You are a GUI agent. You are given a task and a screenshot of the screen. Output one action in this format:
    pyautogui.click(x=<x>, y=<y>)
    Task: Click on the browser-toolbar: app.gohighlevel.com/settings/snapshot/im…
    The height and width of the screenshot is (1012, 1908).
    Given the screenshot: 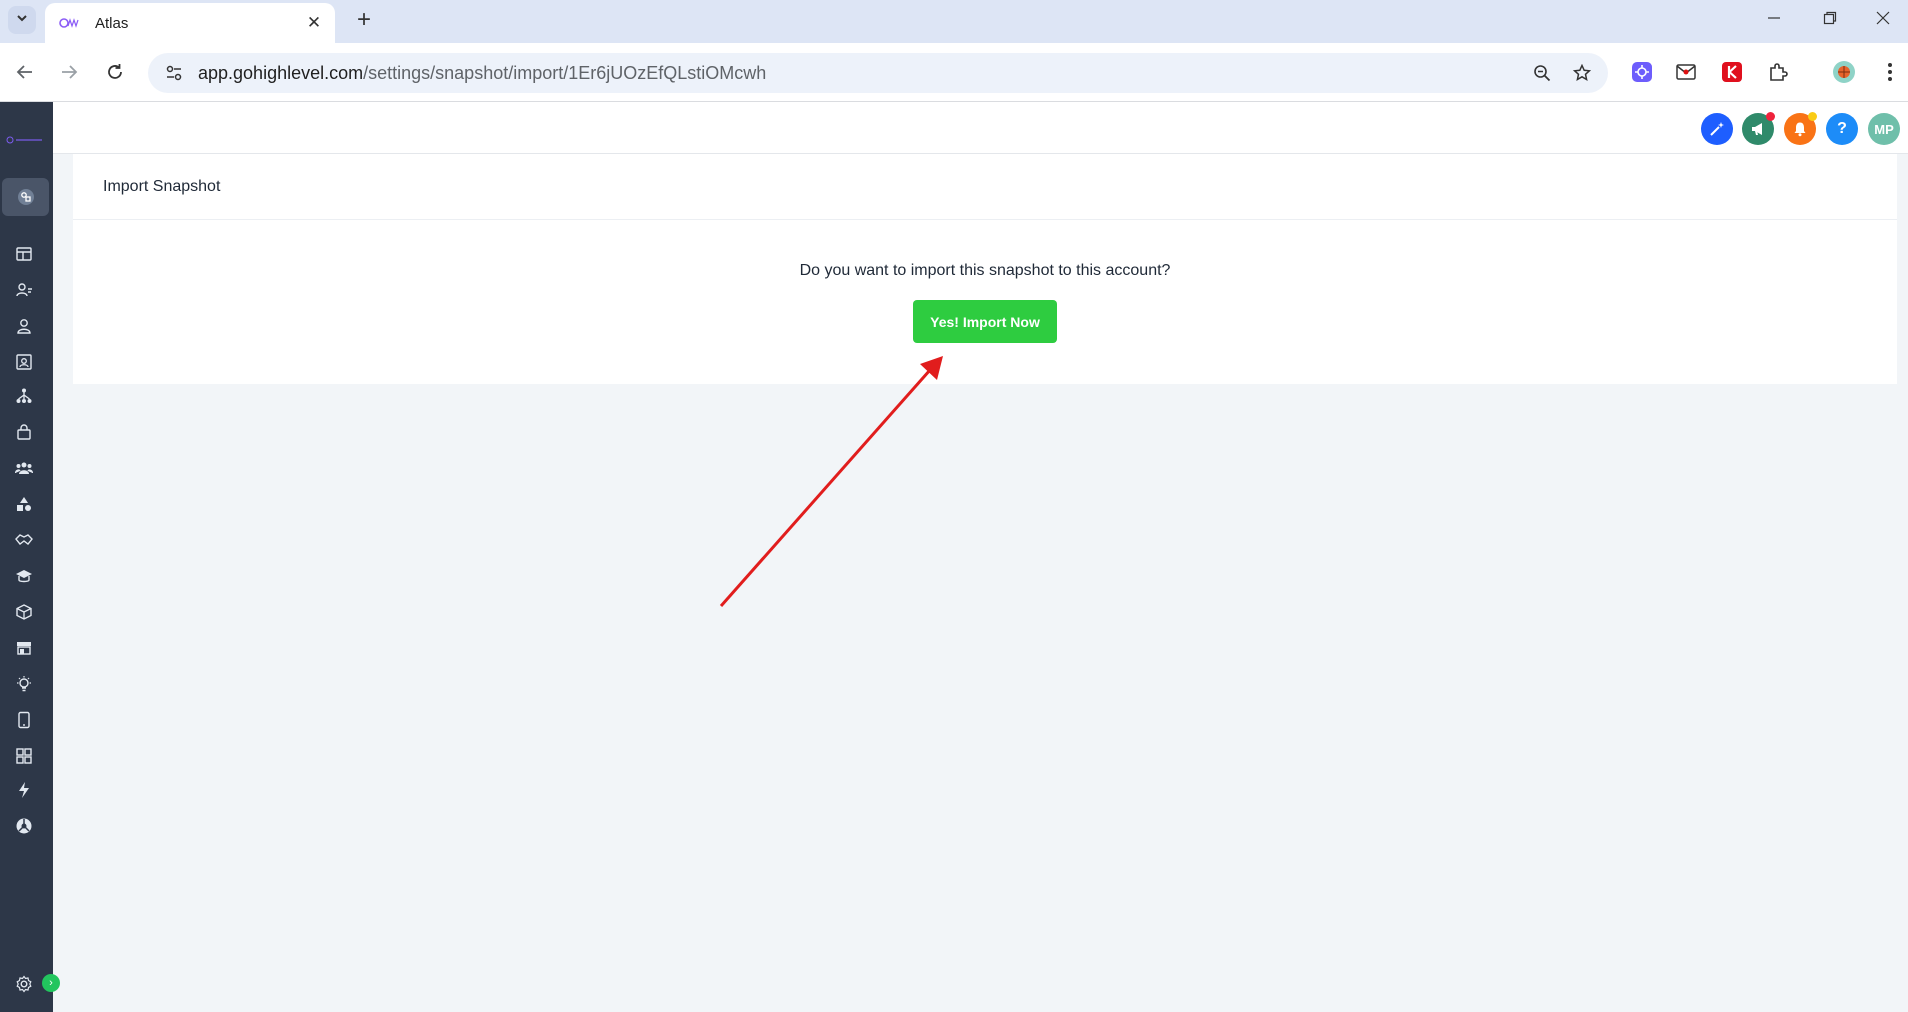 What is the action you would take?
    pyautogui.click(x=954, y=72)
    